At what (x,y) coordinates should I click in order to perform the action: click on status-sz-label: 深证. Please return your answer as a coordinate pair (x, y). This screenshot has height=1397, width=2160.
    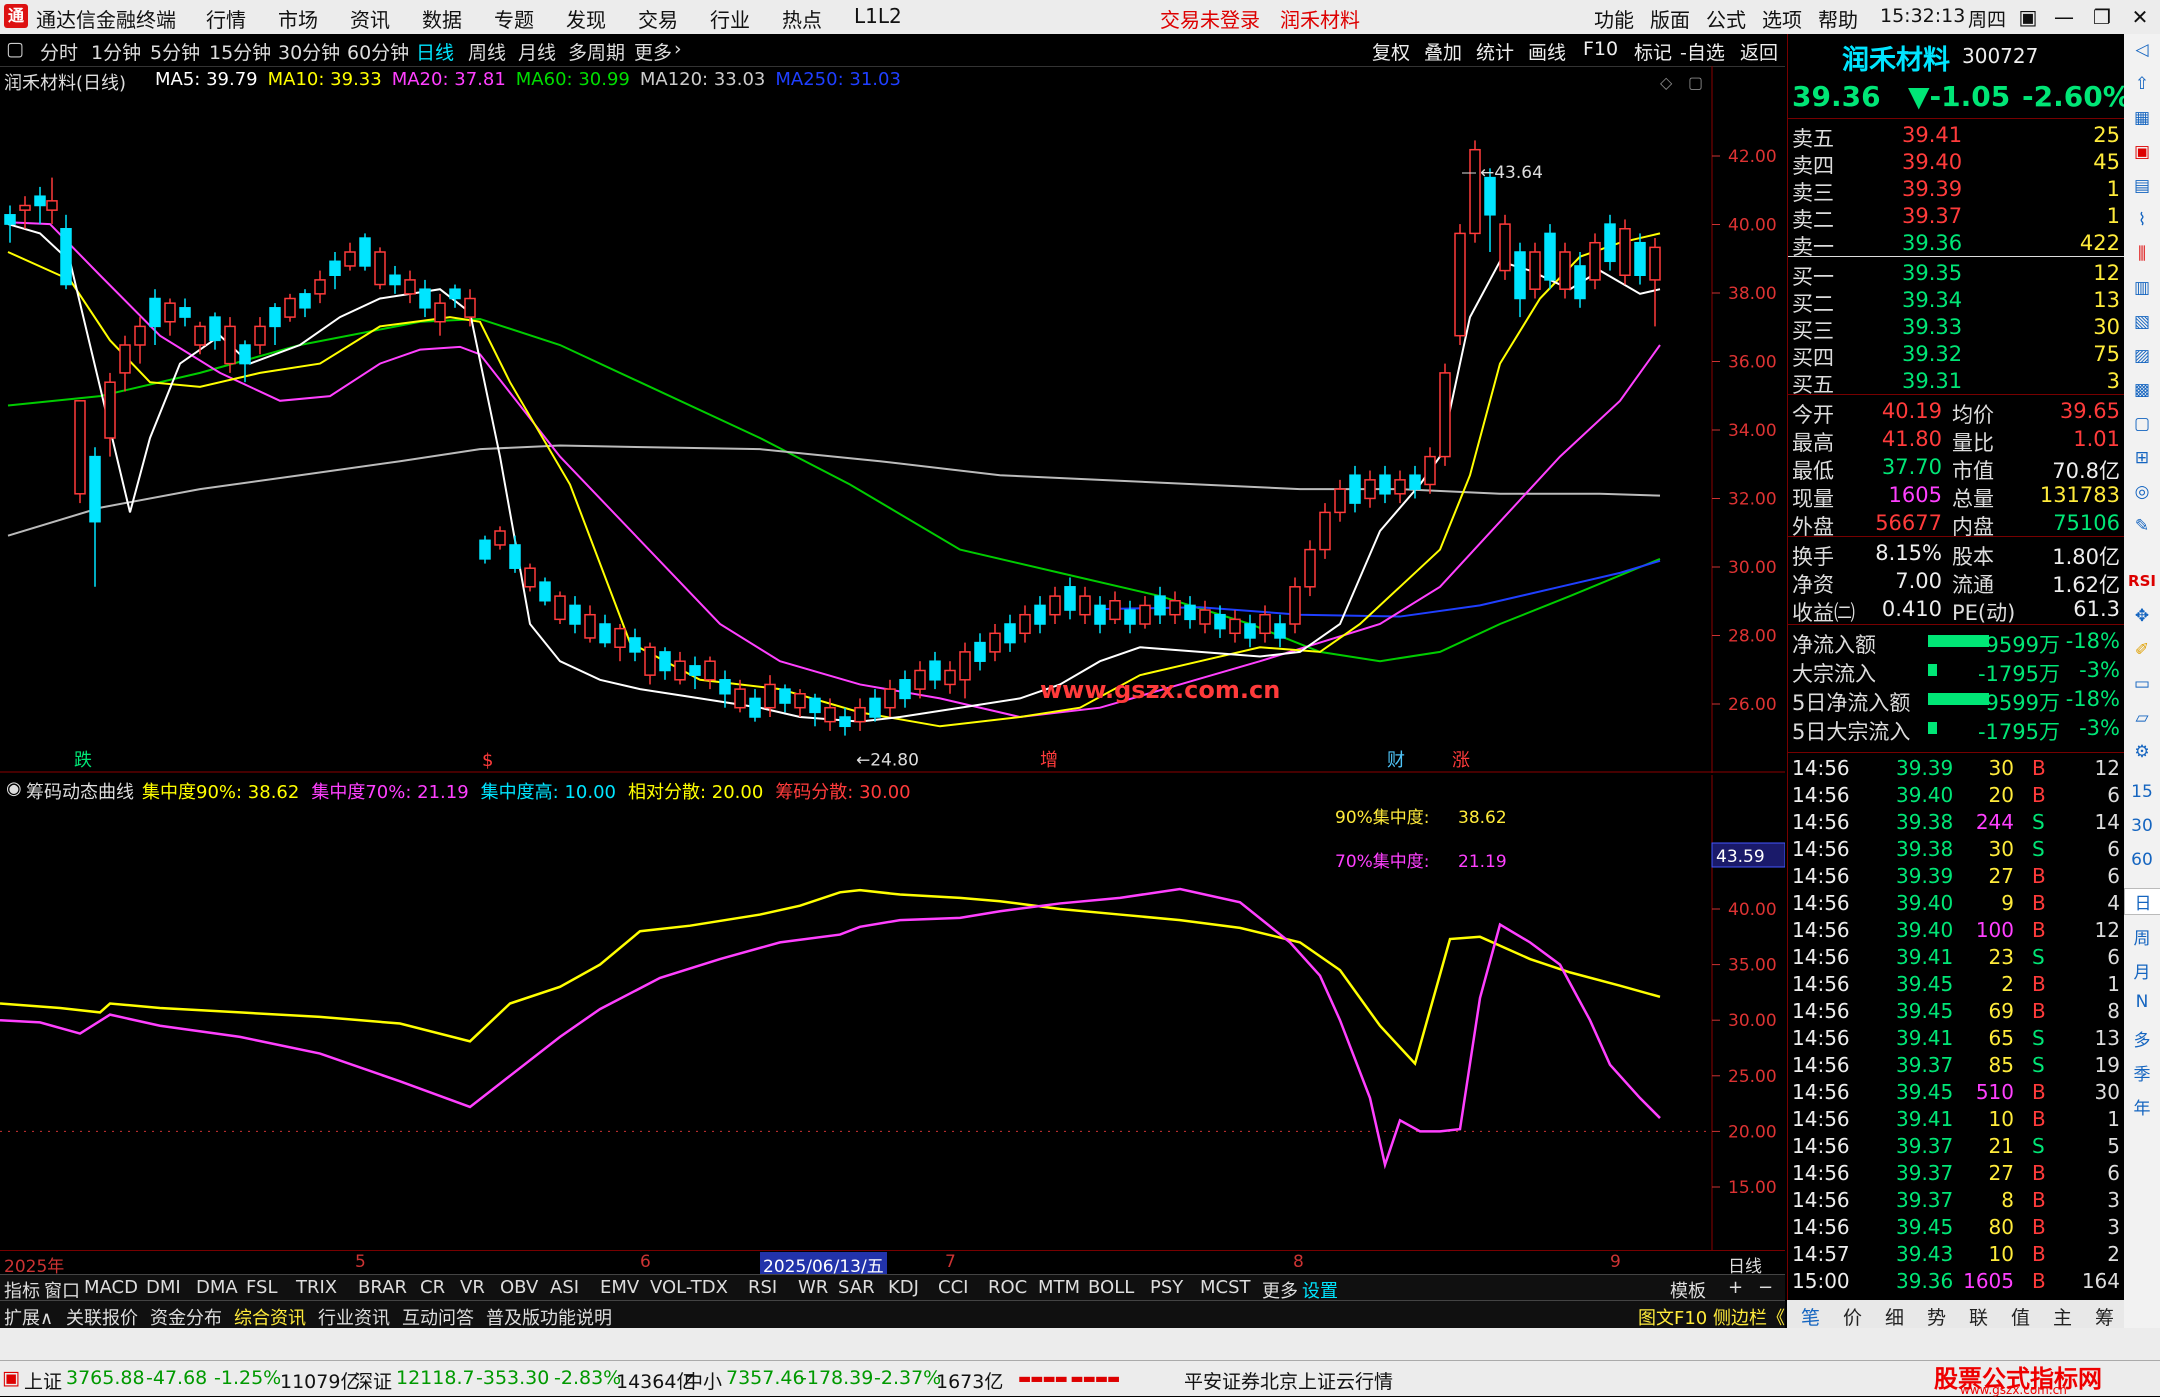
    Looking at the image, I should click on (373, 1380).